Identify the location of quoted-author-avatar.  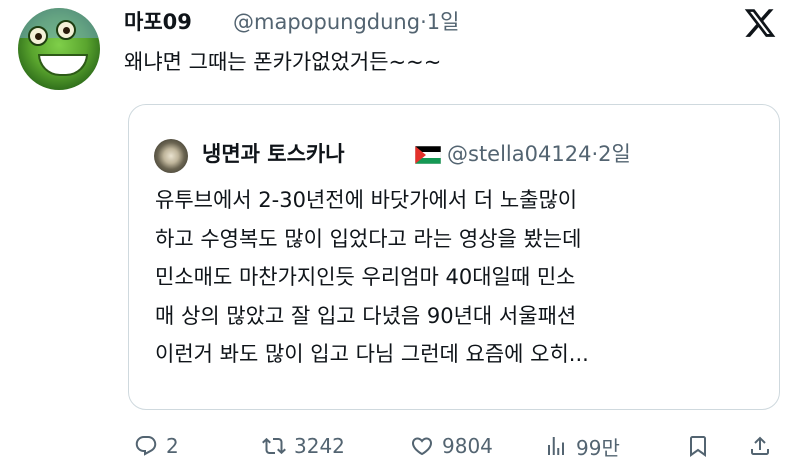
(171, 156).